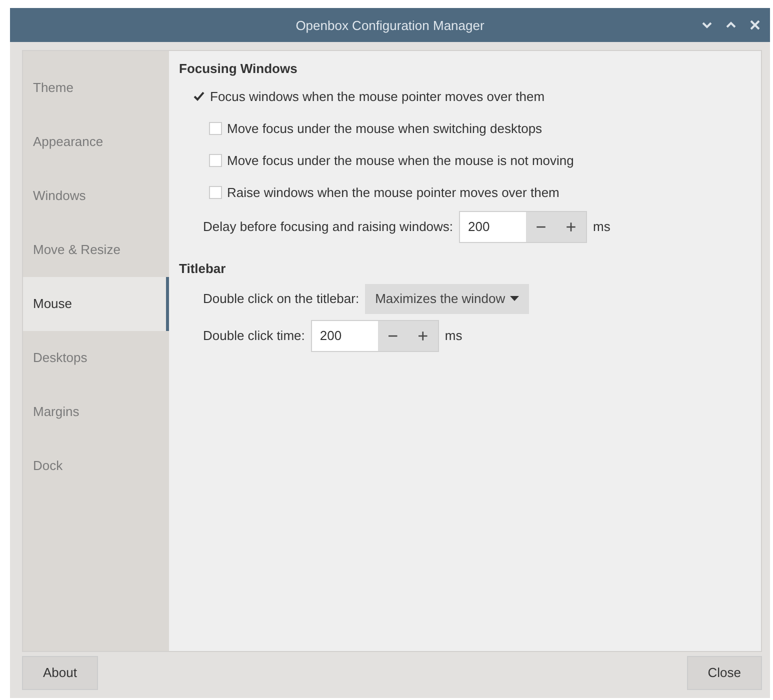 The width and height of the screenshot is (773, 700). I want to click on checkbox-label: Move focus under the mouse when switching desktops, so click(384, 128).